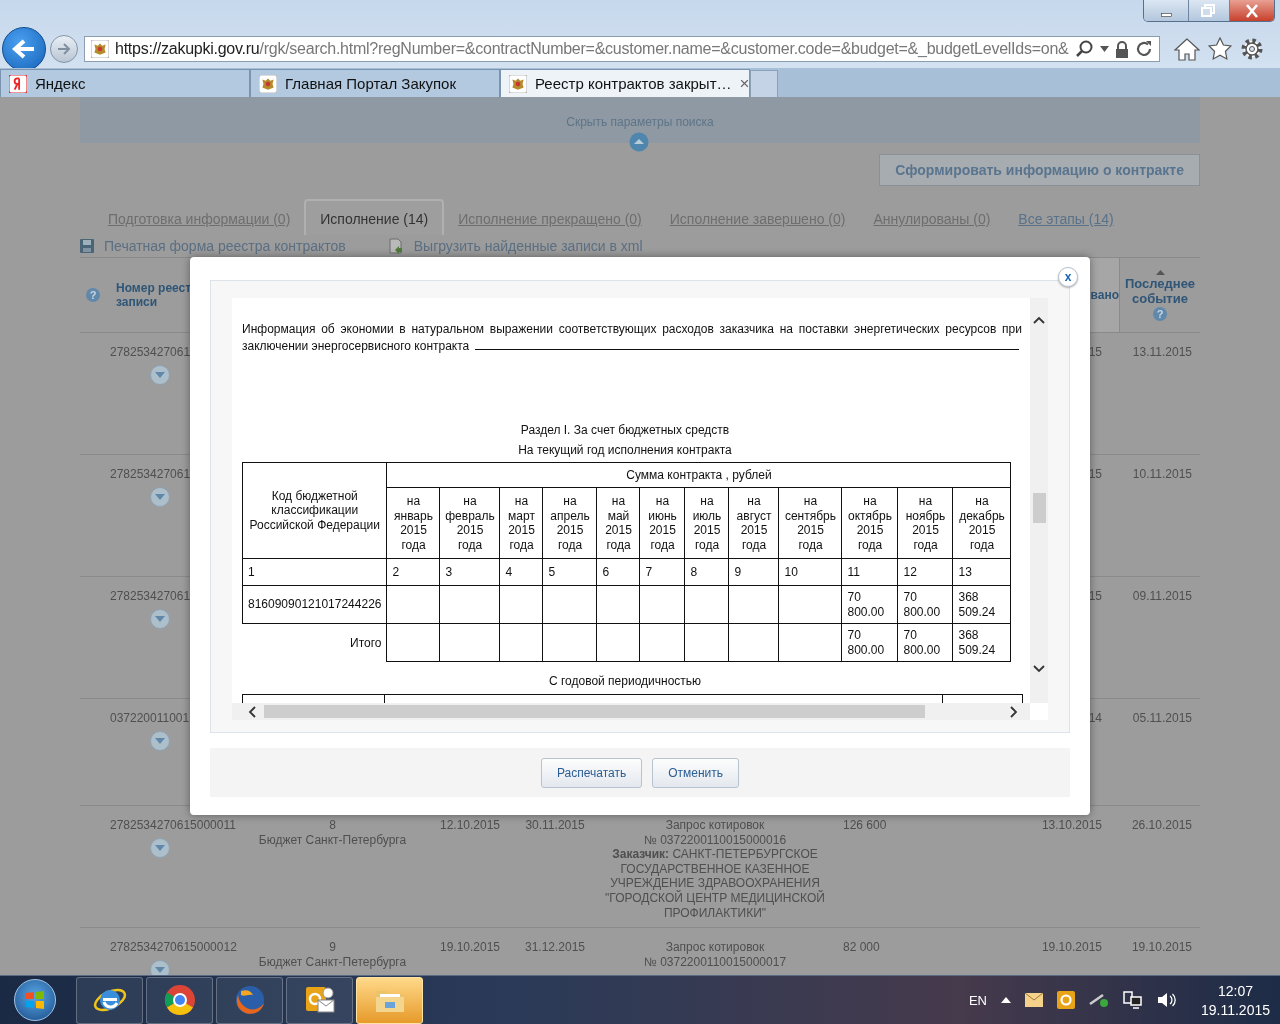 This screenshot has width=1280, height=1024. What do you see at coordinates (1132, 1000) in the screenshot?
I see `computer-network-icon` at bounding box center [1132, 1000].